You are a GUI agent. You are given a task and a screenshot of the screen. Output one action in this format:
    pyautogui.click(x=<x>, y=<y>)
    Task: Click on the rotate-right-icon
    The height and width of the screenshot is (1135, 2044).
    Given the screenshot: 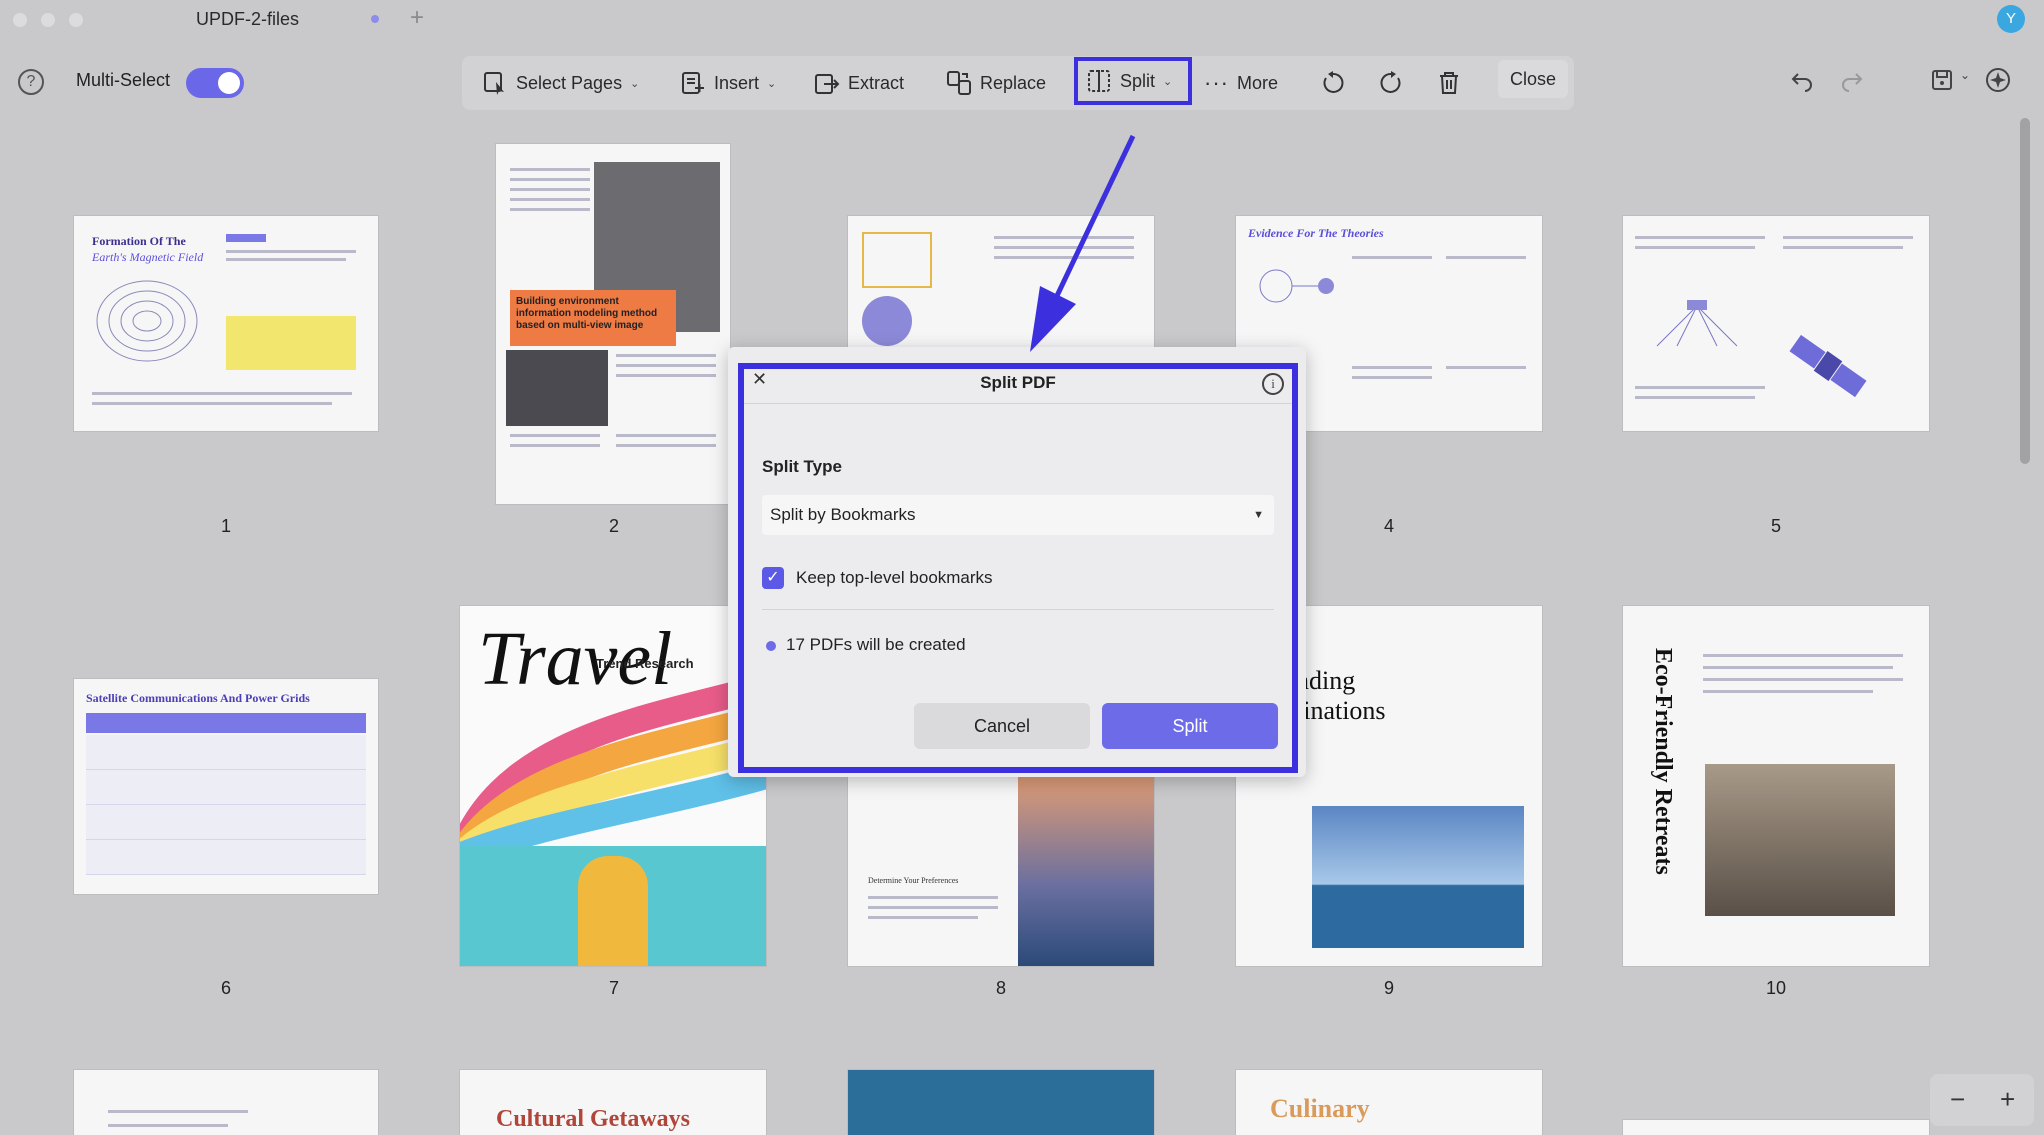 What is the action you would take?
    pyautogui.click(x=1390, y=82)
    